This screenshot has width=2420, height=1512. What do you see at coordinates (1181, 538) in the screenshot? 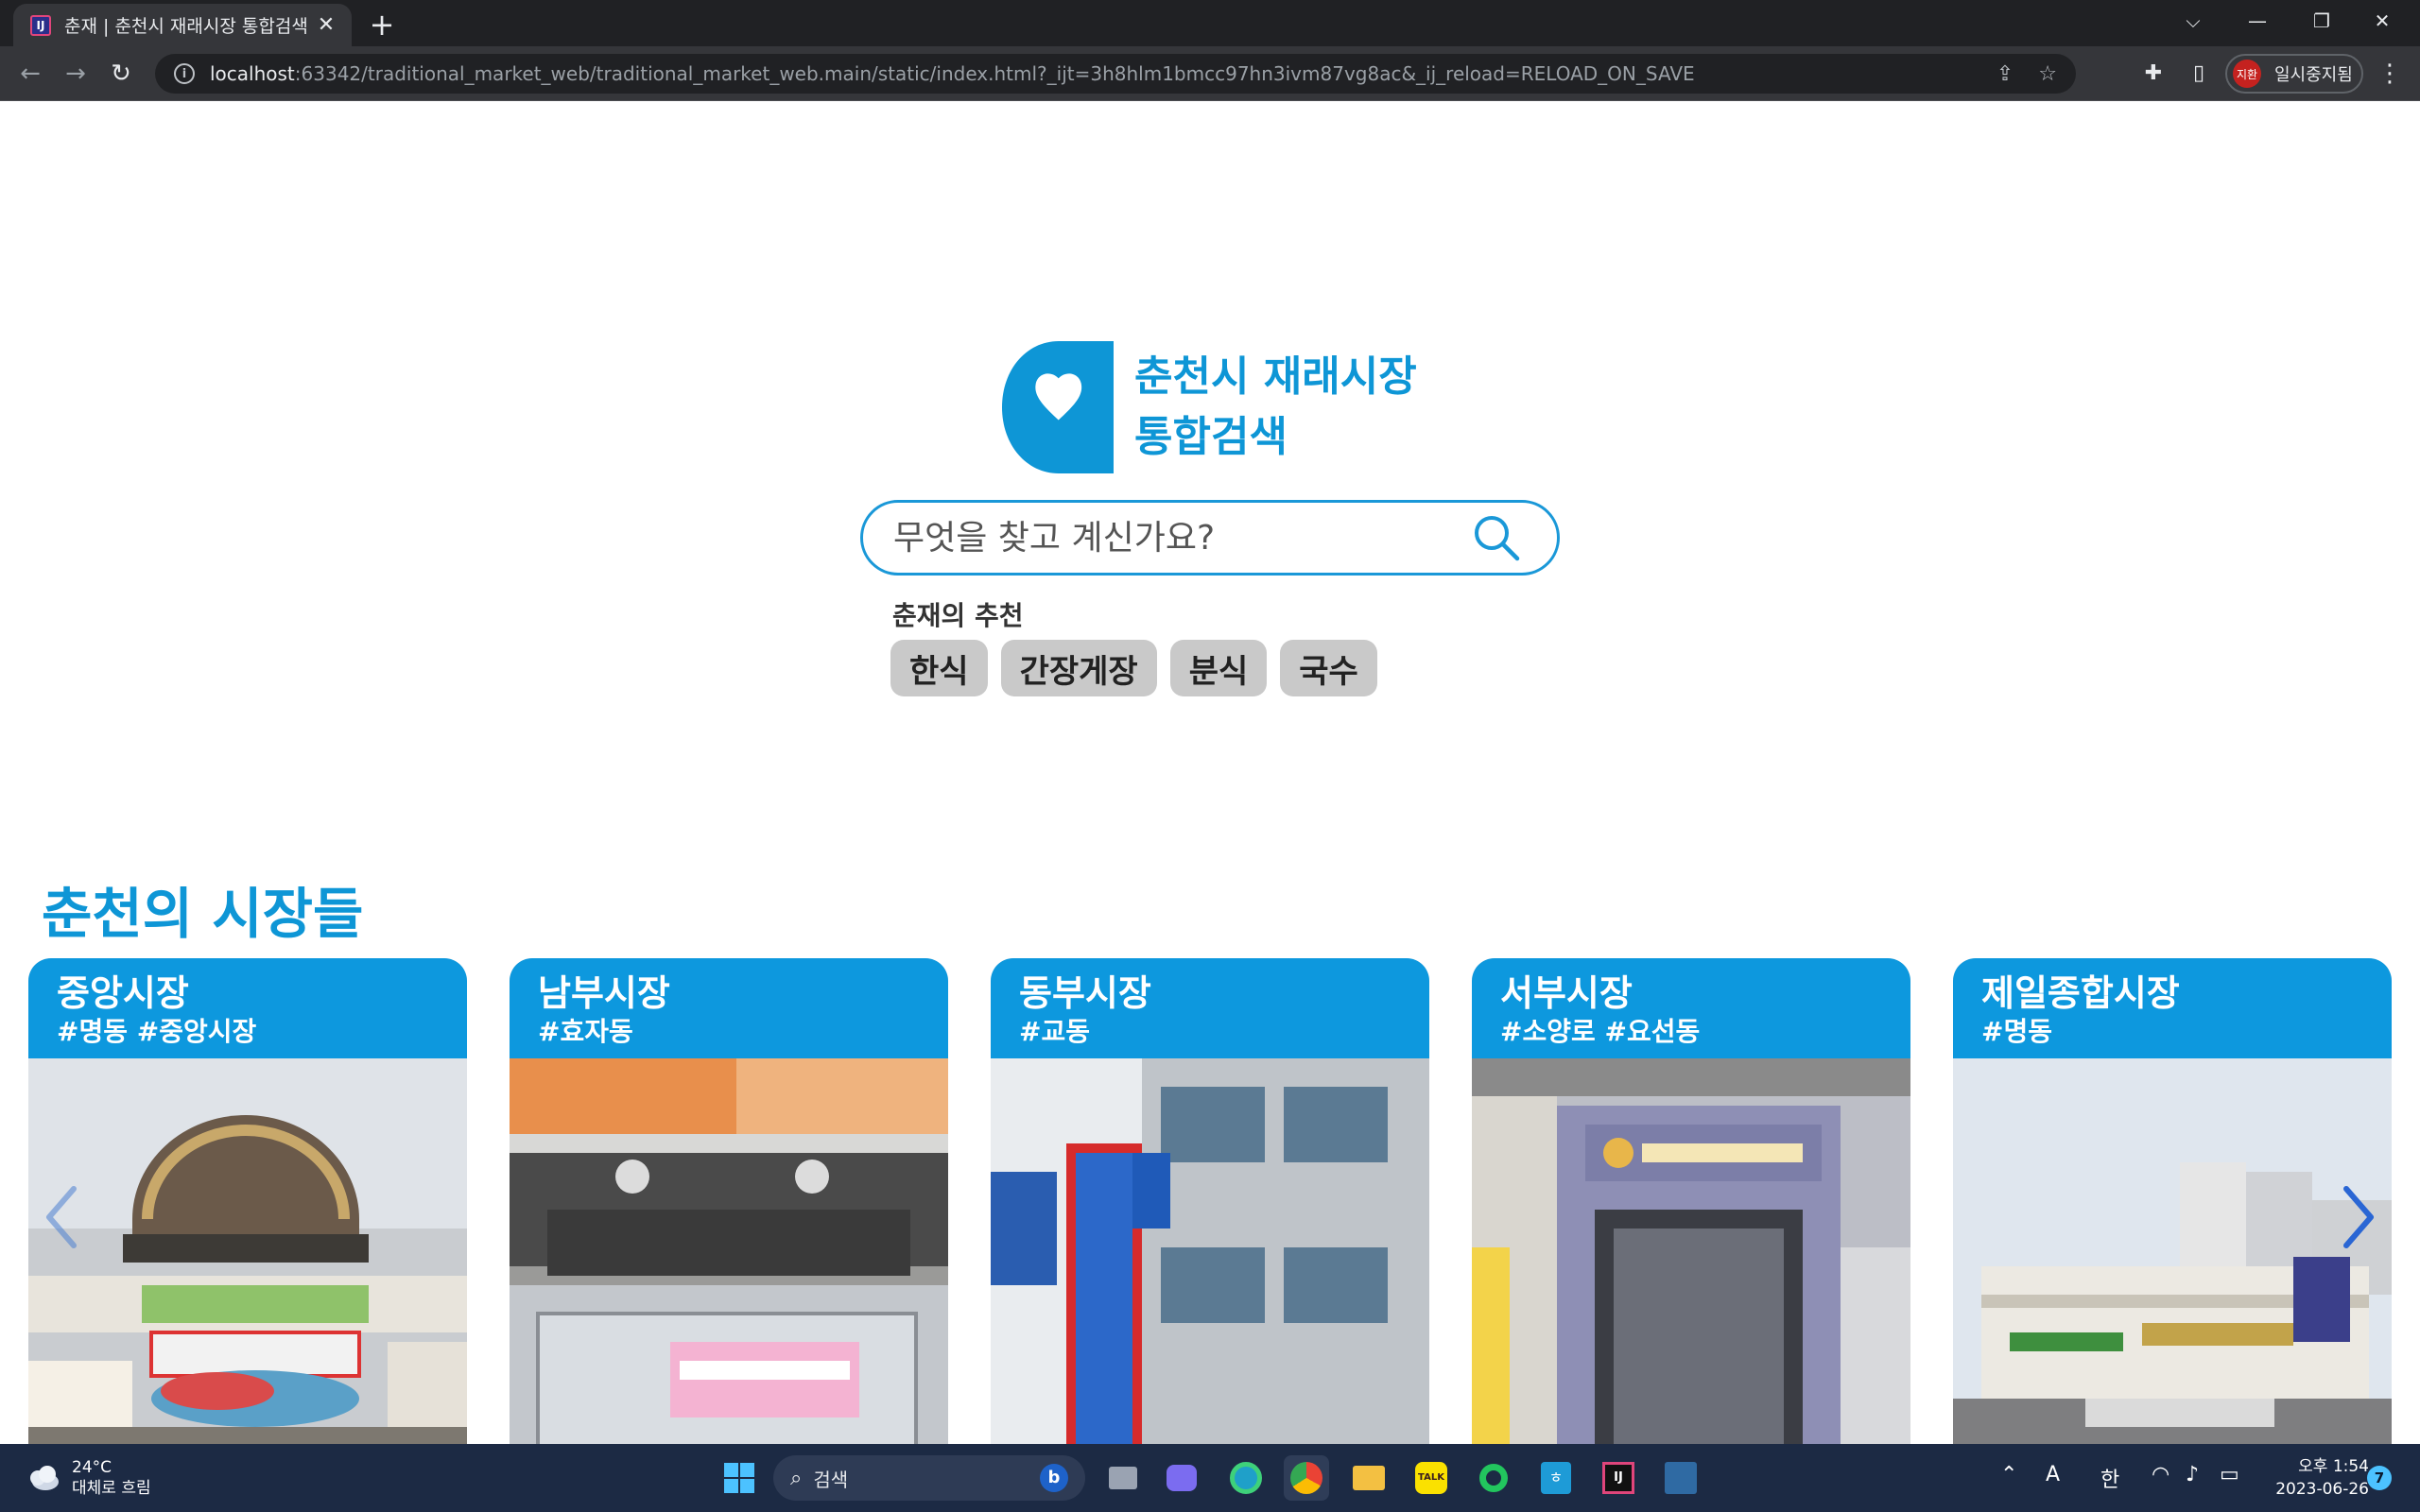
I see `search-input` at bounding box center [1181, 538].